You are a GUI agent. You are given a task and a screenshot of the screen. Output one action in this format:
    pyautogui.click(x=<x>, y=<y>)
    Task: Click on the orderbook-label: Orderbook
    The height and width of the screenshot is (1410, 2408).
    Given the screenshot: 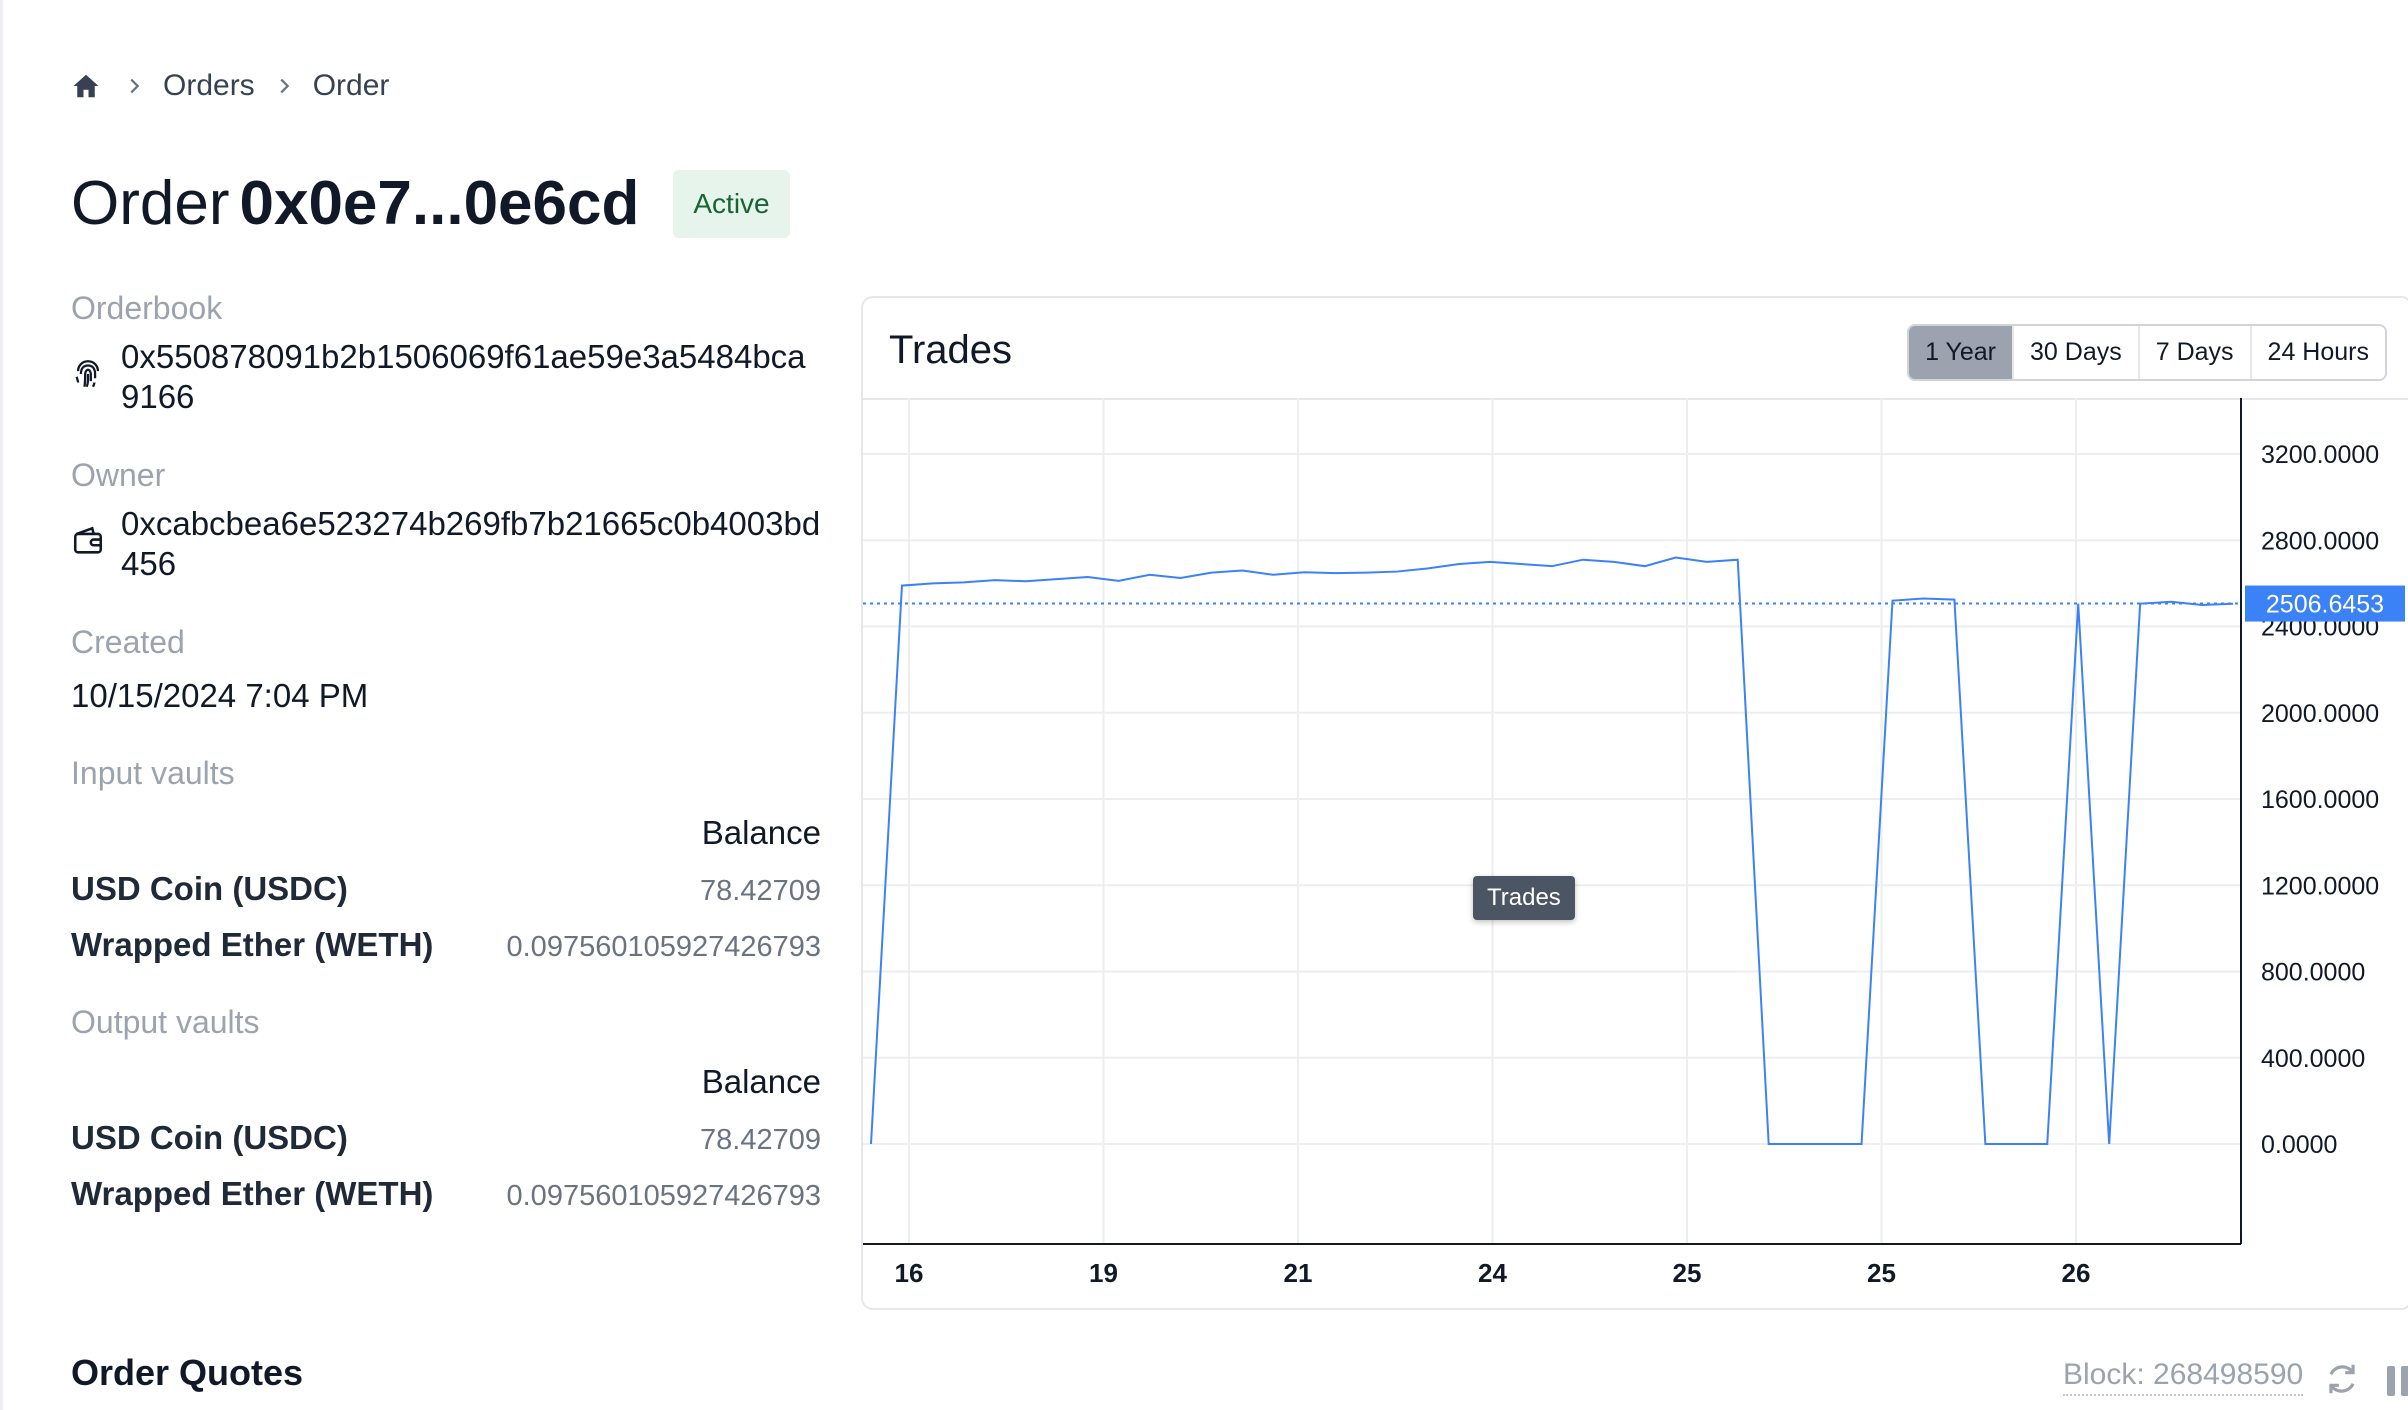 What is the action you would take?
    pyautogui.click(x=147, y=308)
    